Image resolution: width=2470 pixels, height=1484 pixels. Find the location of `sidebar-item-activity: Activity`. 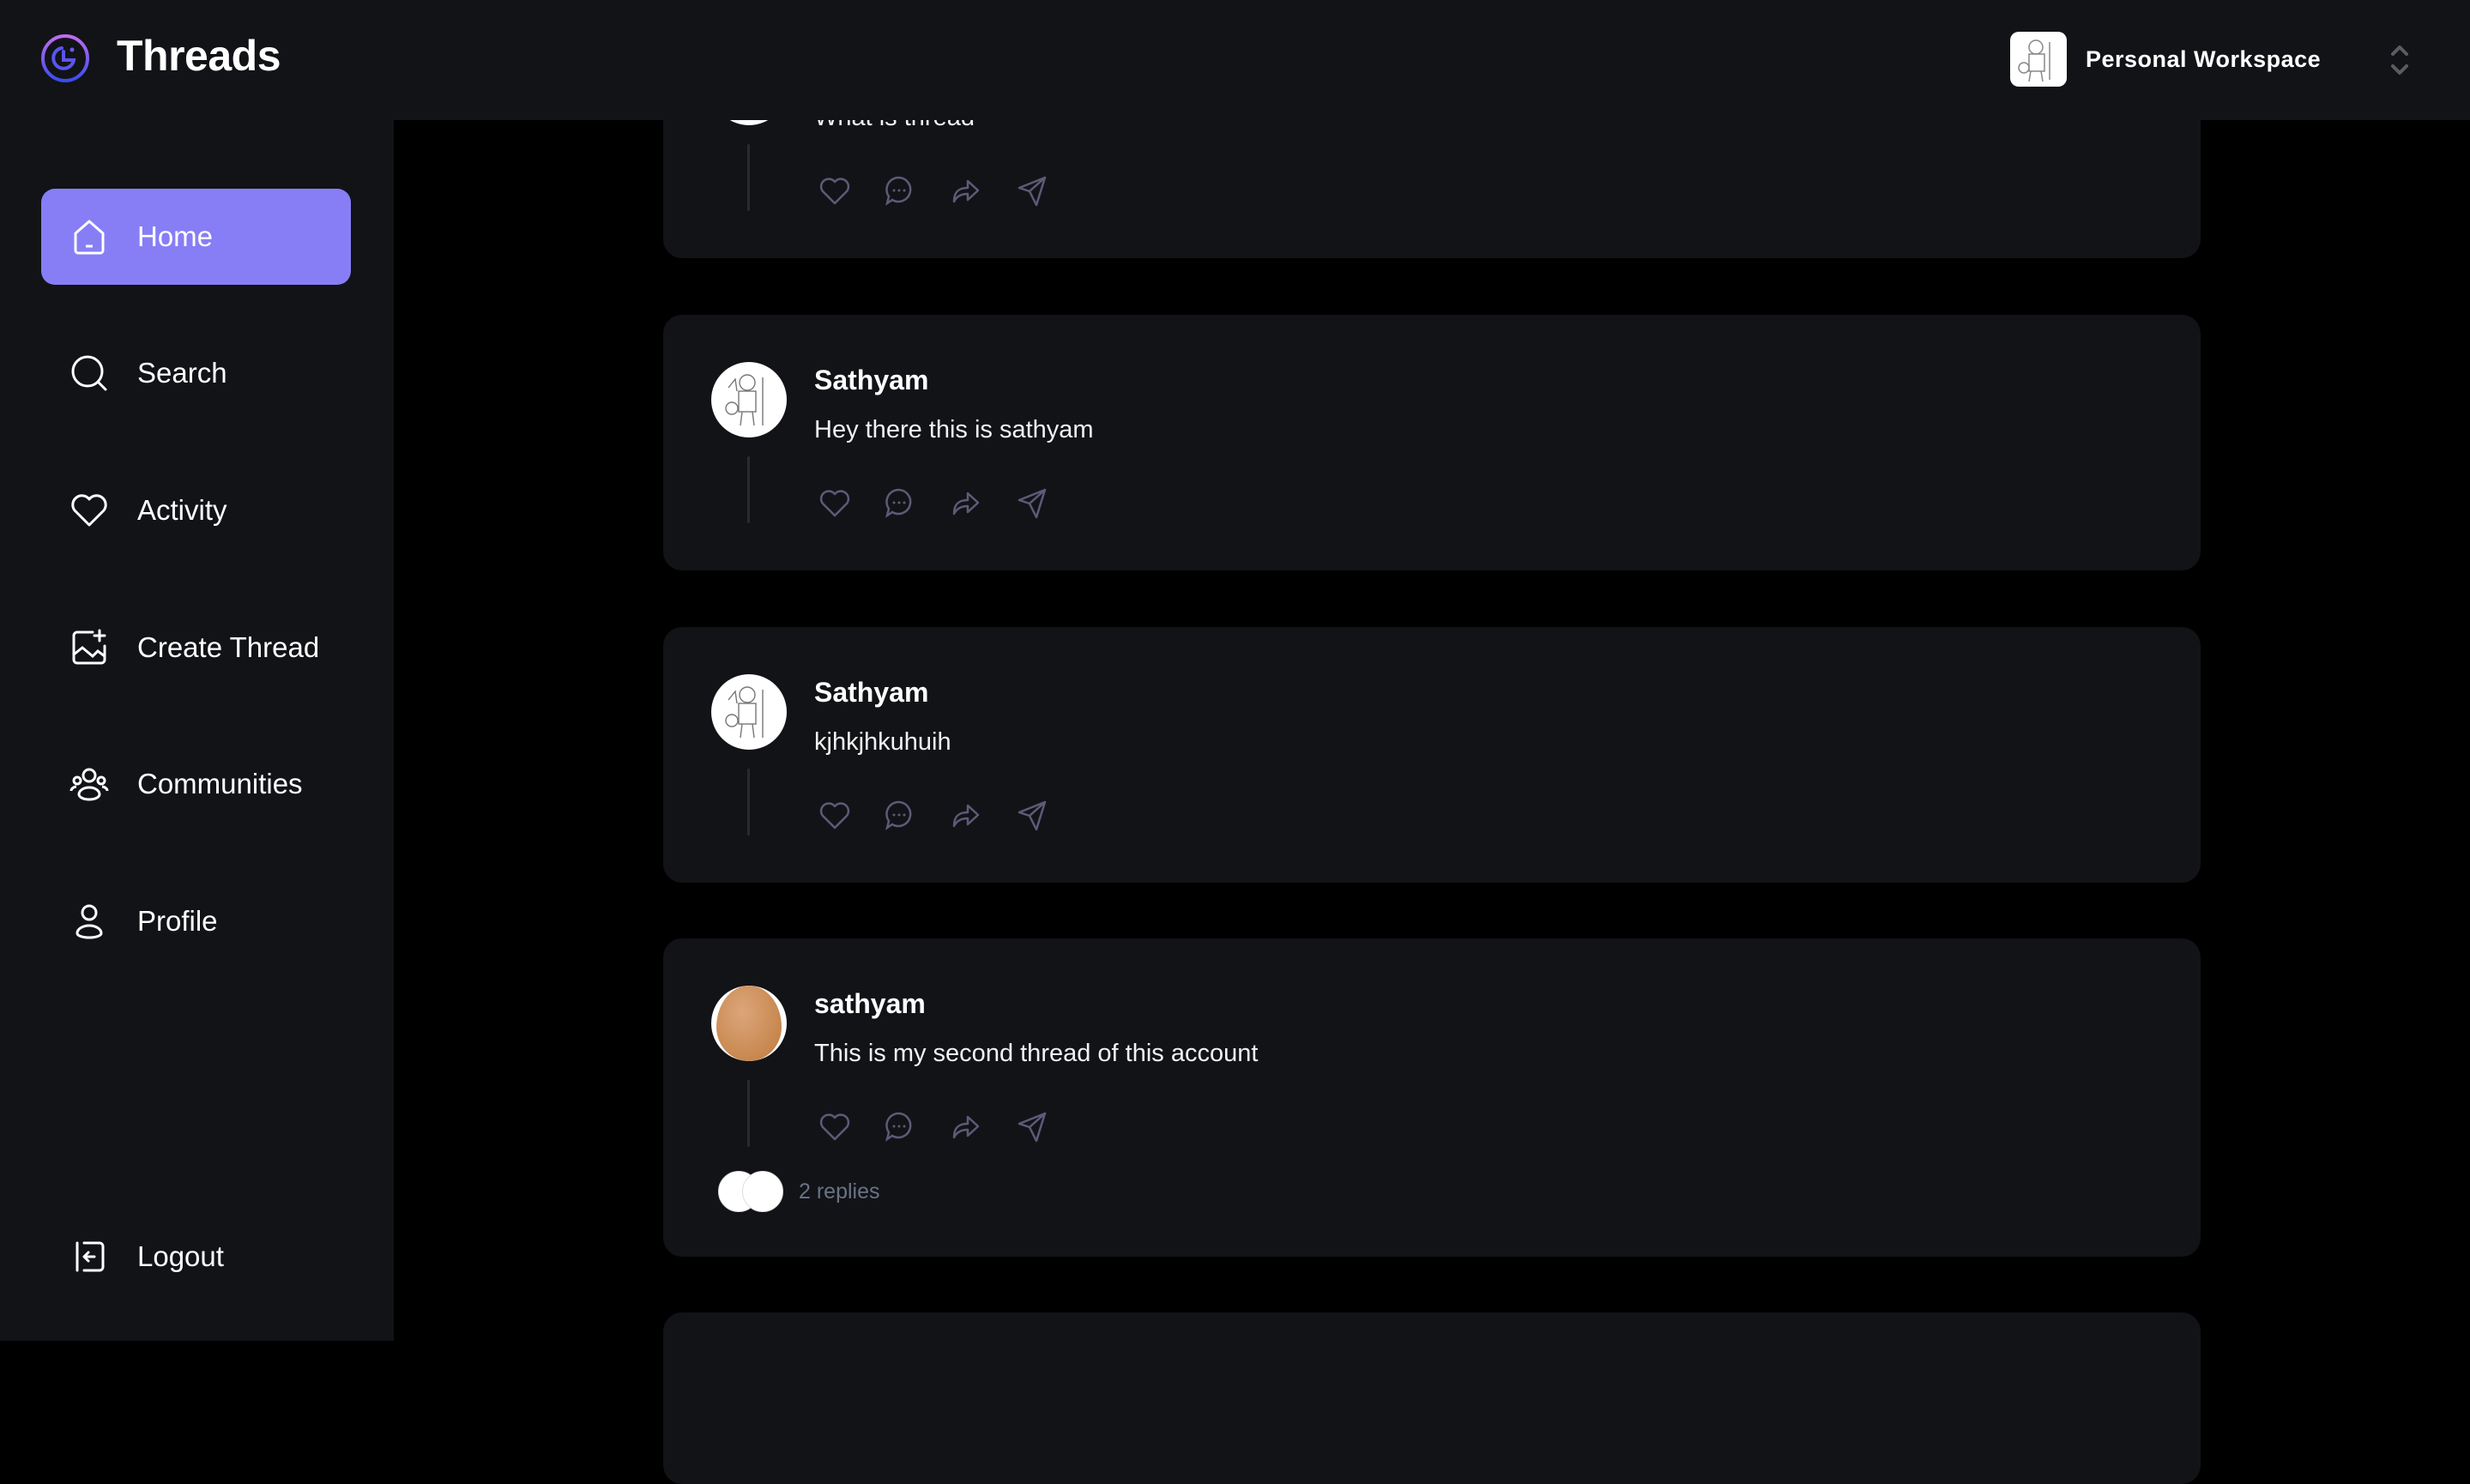

sidebar-item-activity: Activity is located at coordinates (196, 510).